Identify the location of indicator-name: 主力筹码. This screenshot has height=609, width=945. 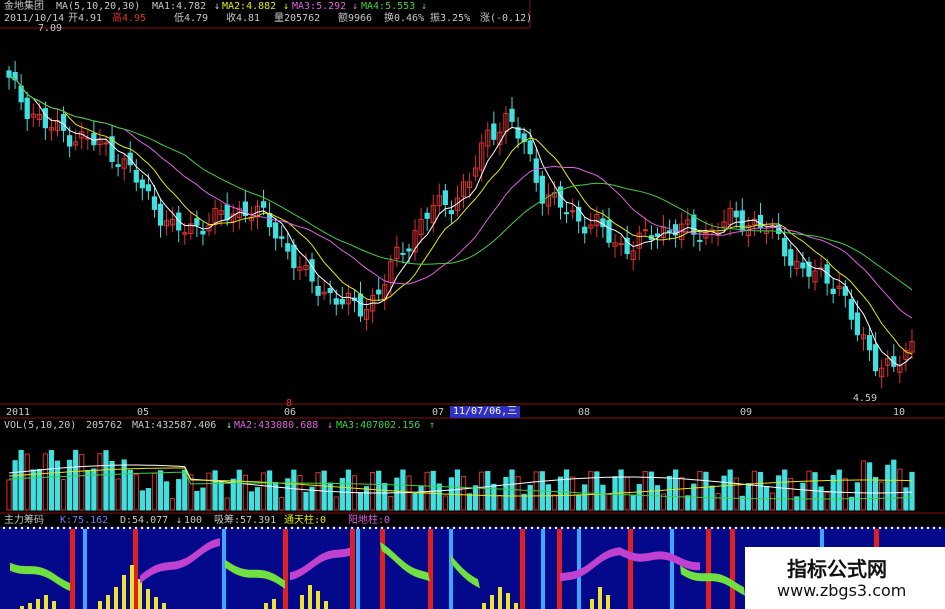
(24, 520).